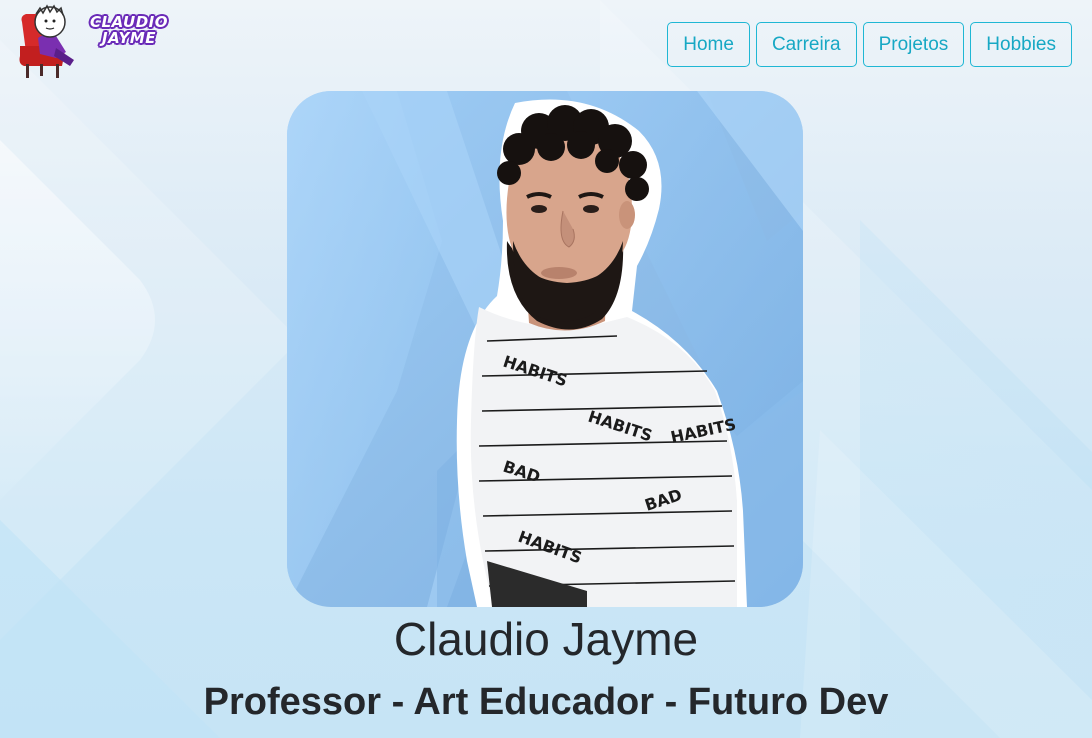 This screenshot has height=738, width=1092. Describe the element at coordinates (806, 44) in the screenshot. I see `nav-carreira-button: Carreira` at that location.